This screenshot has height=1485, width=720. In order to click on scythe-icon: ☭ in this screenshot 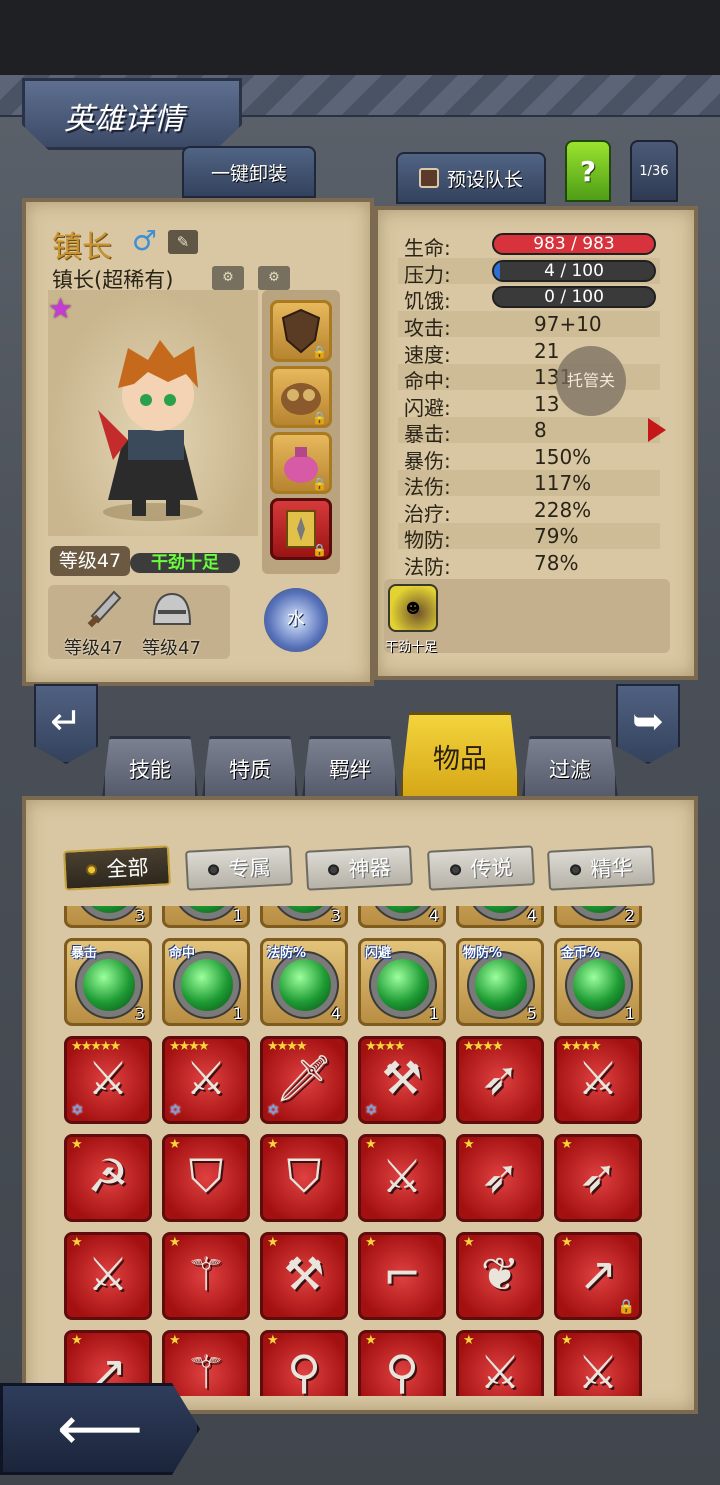, I will do `click(108, 1176)`.